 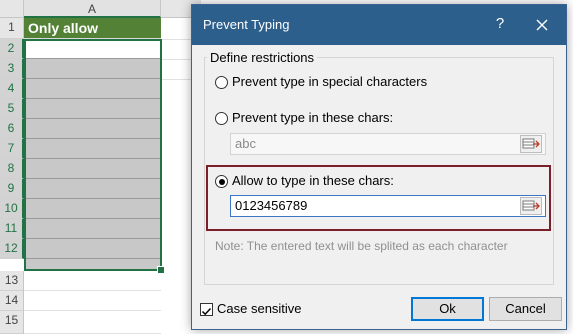 I want to click on row-header-7: 7, so click(x=12, y=149).